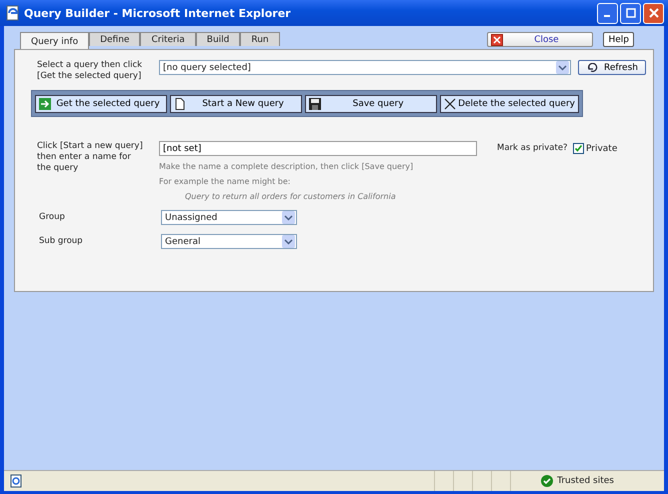 The height and width of the screenshot is (494, 668). What do you see at coordinates (607, 16) in the screenshot?
I see `minimize-icon` at bounding box center [607, 16].